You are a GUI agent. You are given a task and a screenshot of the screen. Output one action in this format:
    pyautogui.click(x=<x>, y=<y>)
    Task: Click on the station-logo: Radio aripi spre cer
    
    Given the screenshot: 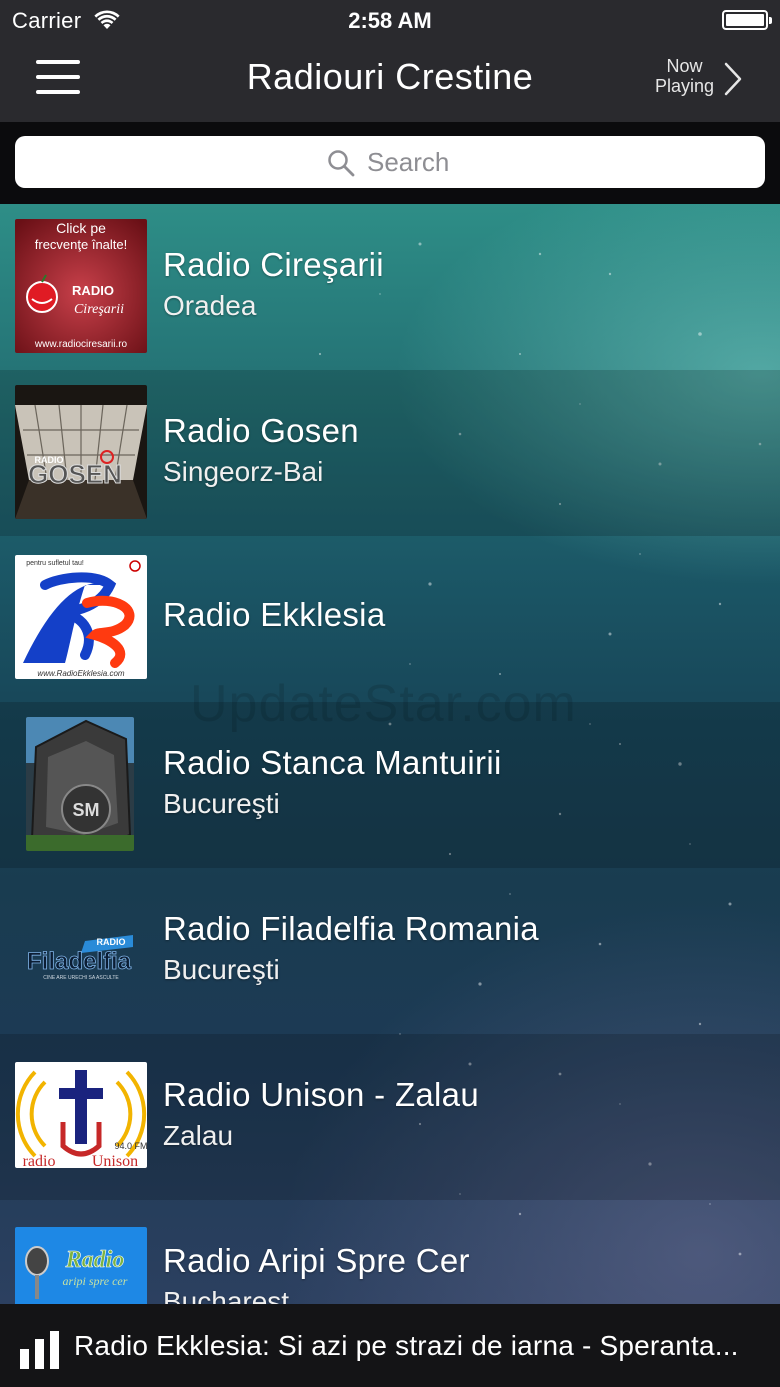 What is the action you would take?
    pyautogui.click(x=81, y=1265)
    